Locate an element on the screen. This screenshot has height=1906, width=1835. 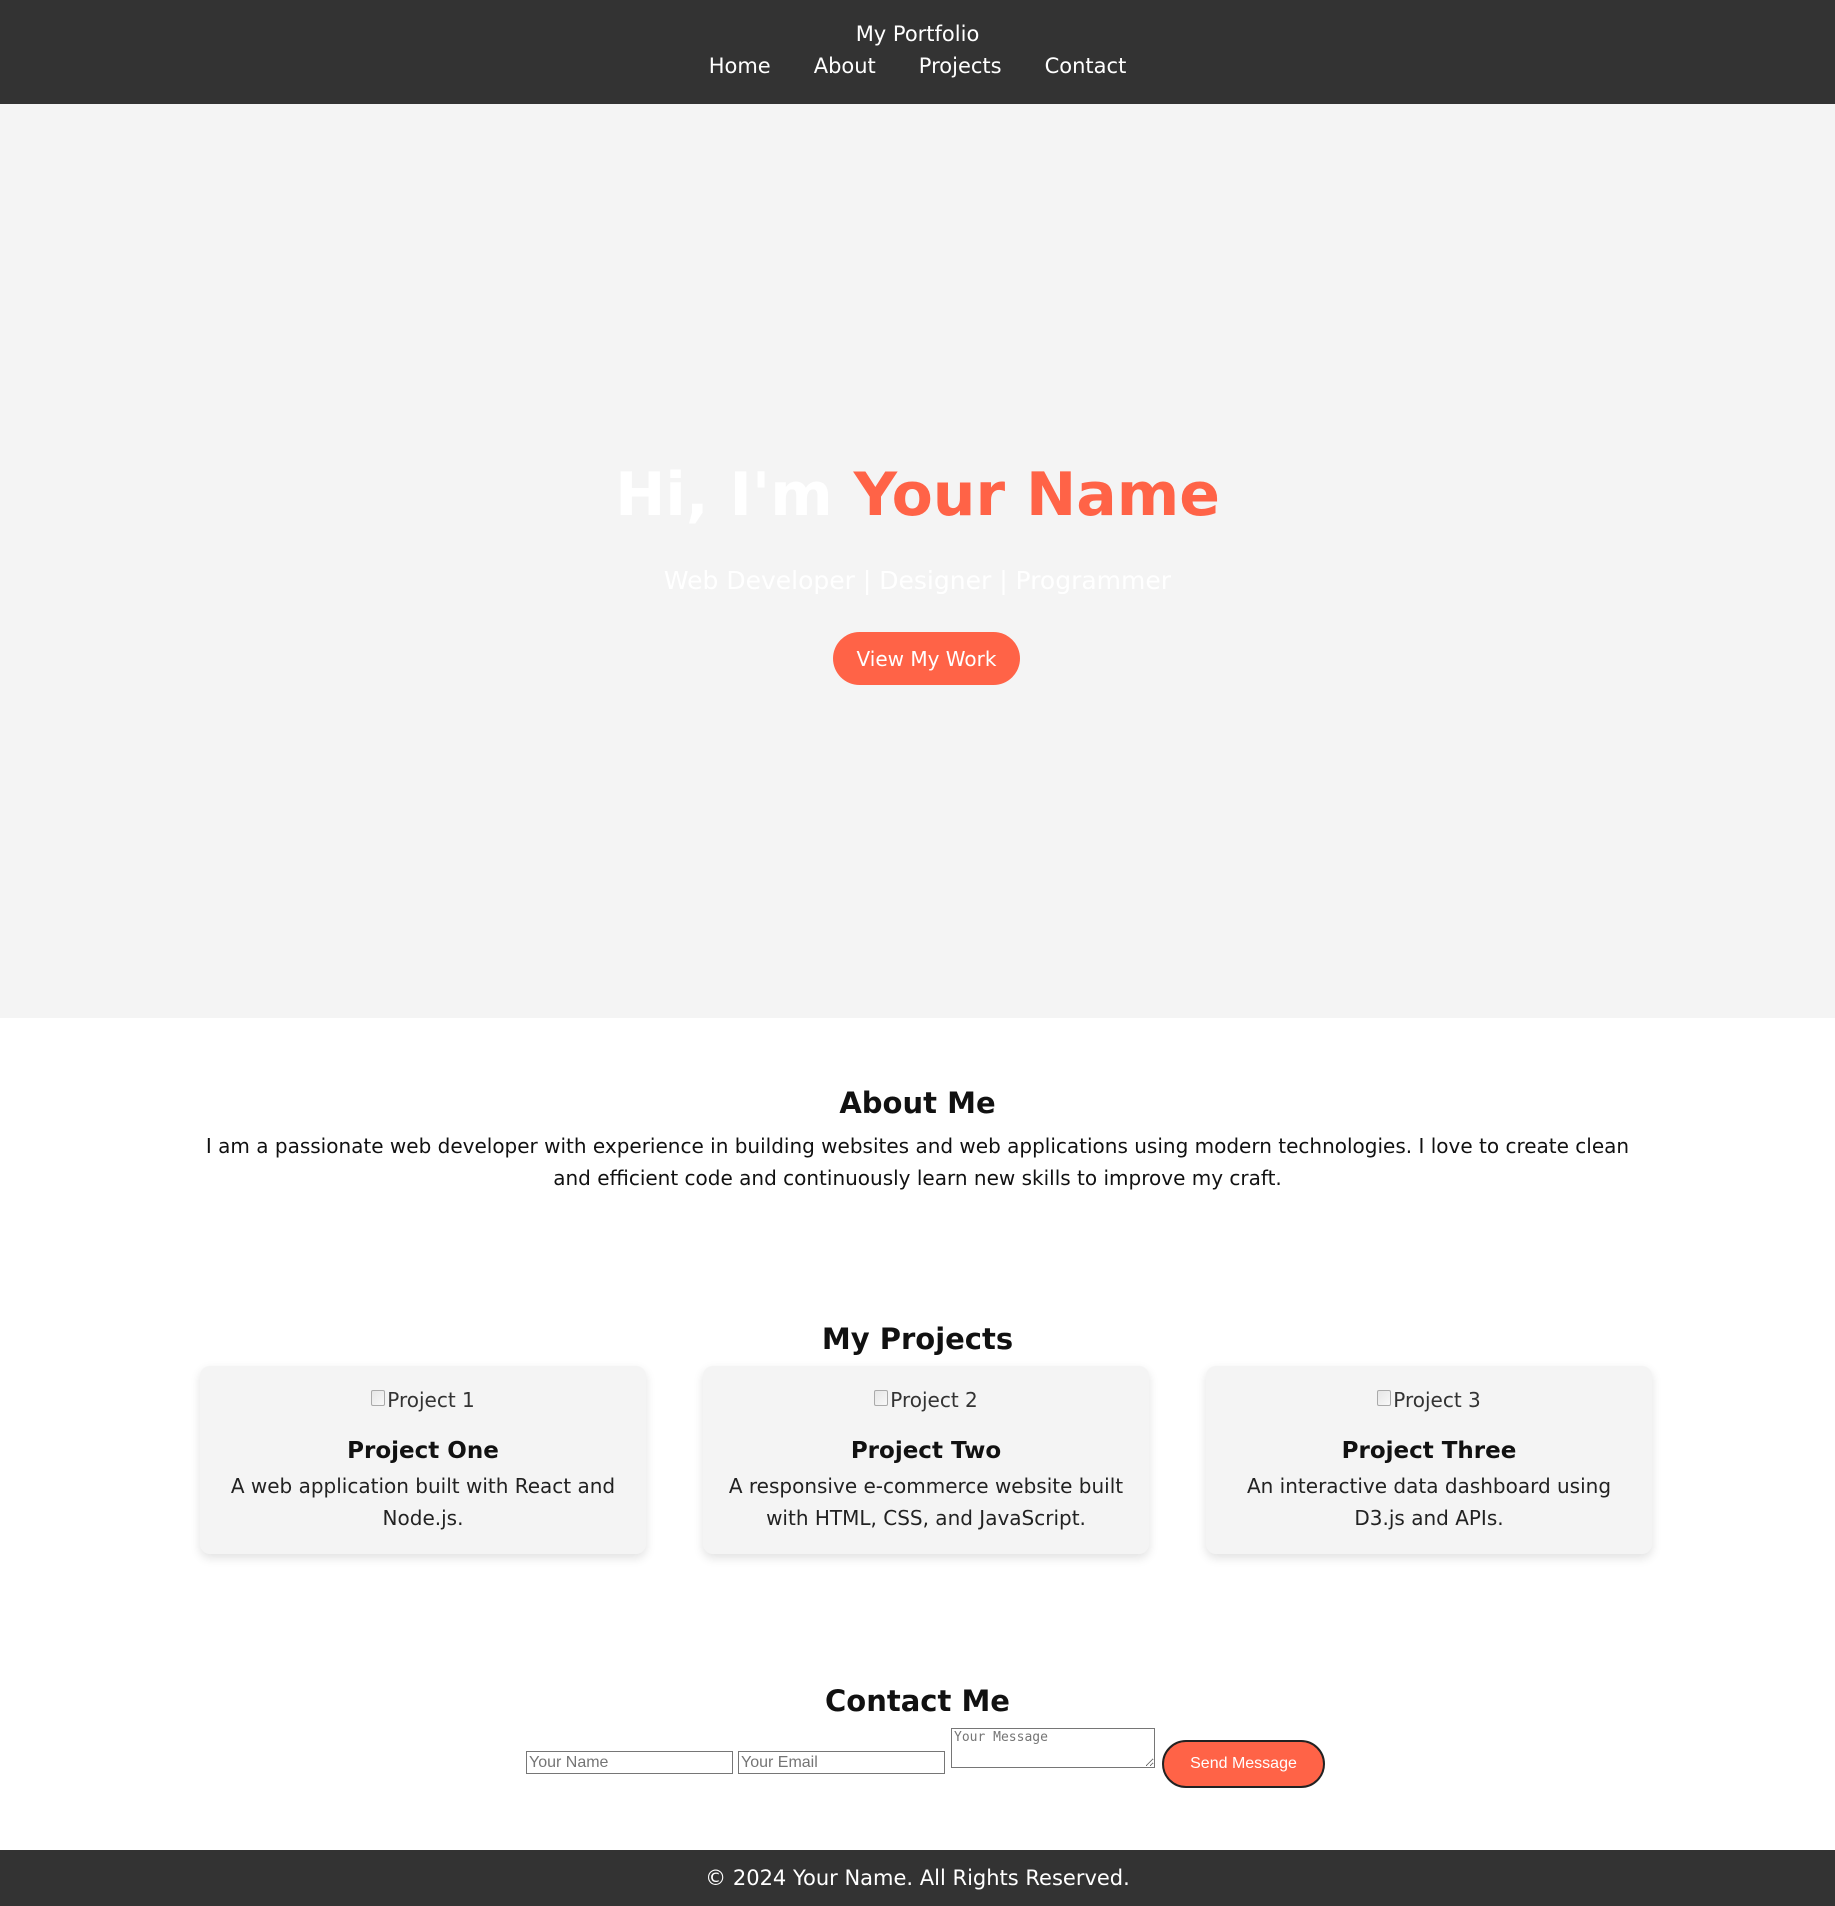
site-footer: © 2024 Your Name. All Rights Reserved. is located at coordinates (917, 1878).